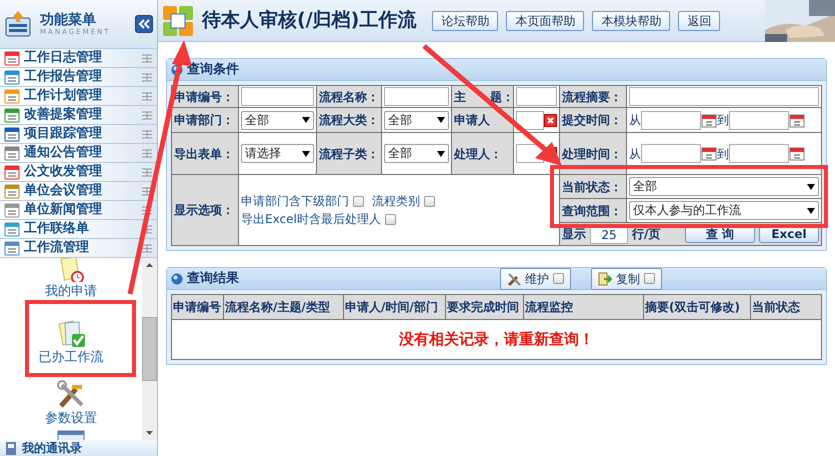  What do you see at coordinates (593, 97) in the screenshot?
I see `field-label: 流程摘要：` at bounding box center [593, 97].